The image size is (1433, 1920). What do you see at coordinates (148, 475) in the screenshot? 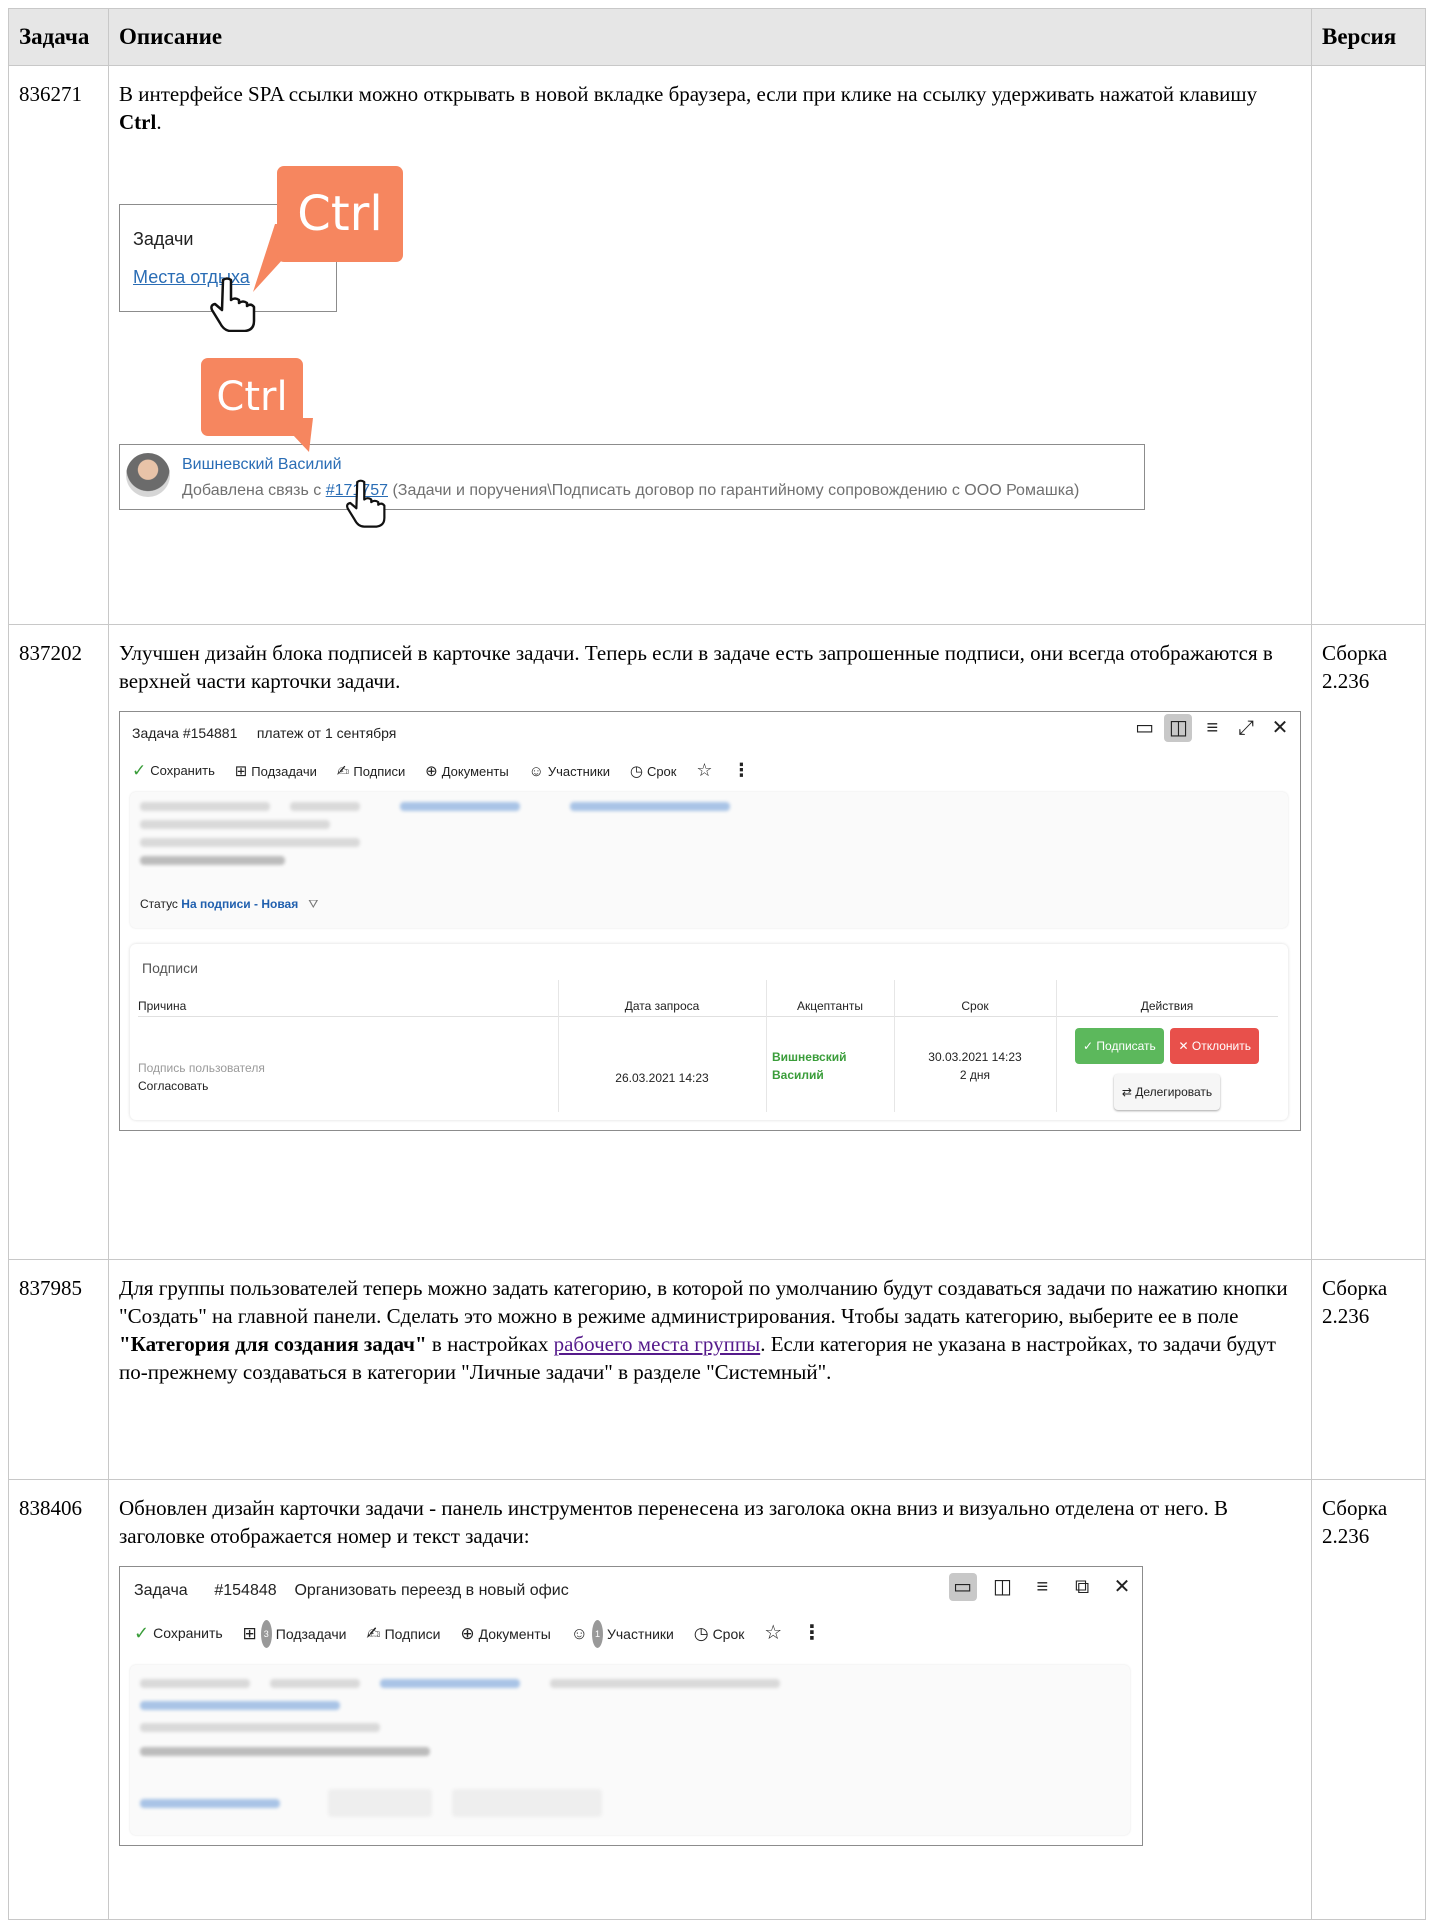
I see `avatar` at bounding box center [148, 475].